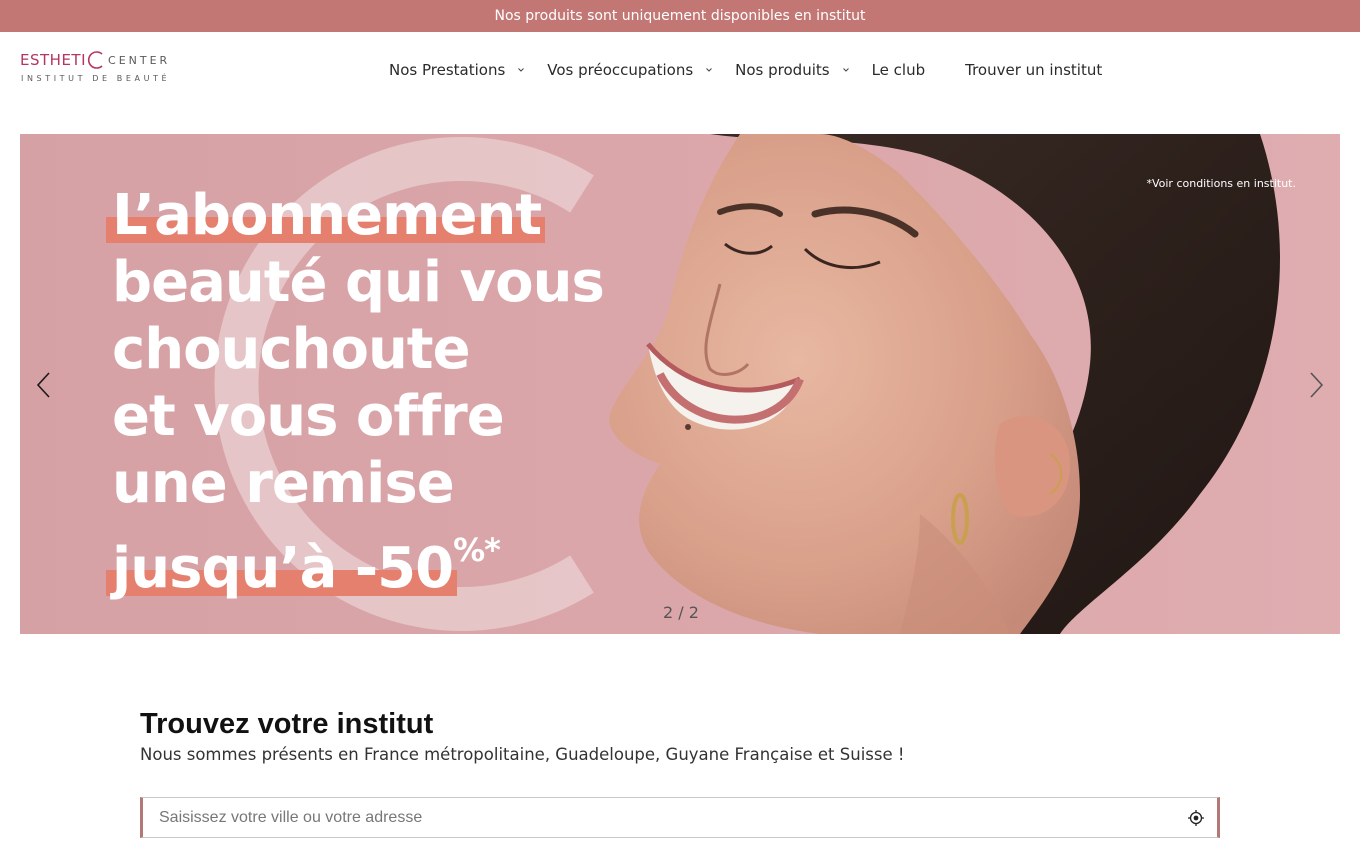  I want to click on headline-discount-sup: %*, so click(477, 550).